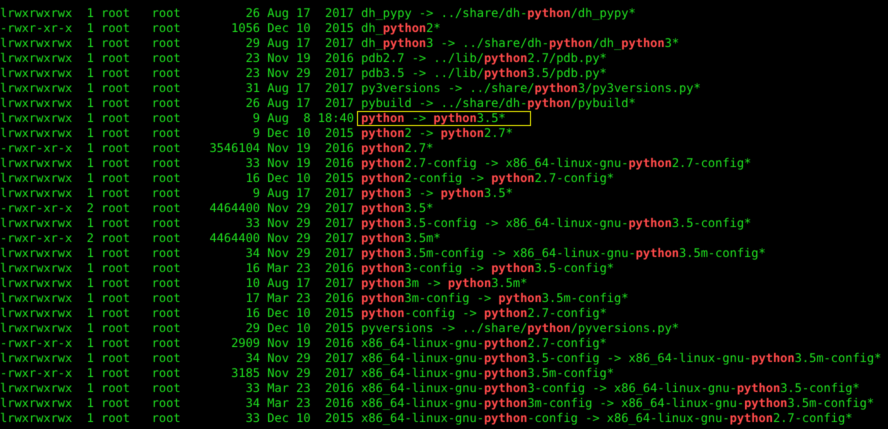  Describe the element at coordinates (252, 313) in the screenshot. I see `file-size: 16` at that location.